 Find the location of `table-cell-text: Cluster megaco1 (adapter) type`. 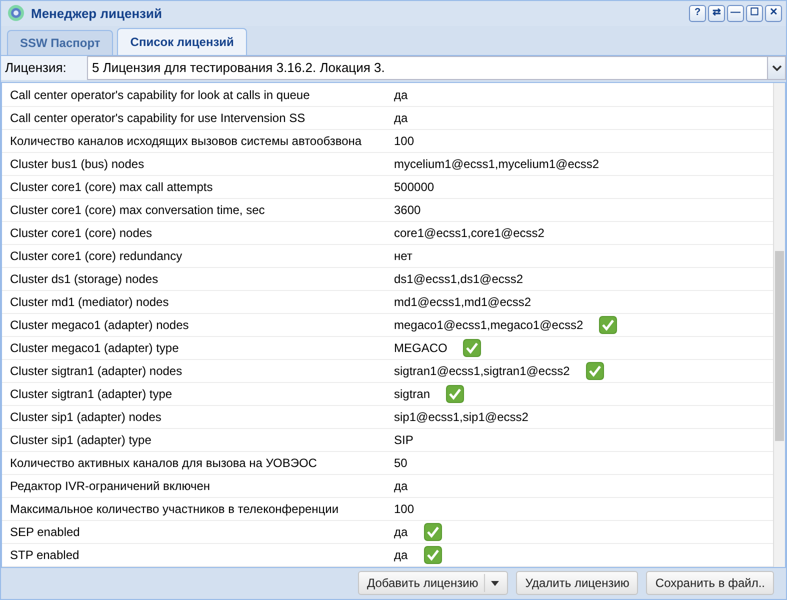

table-cell-text: Cluster megaco1 (adapter) type is located at coordinates (94, 347).